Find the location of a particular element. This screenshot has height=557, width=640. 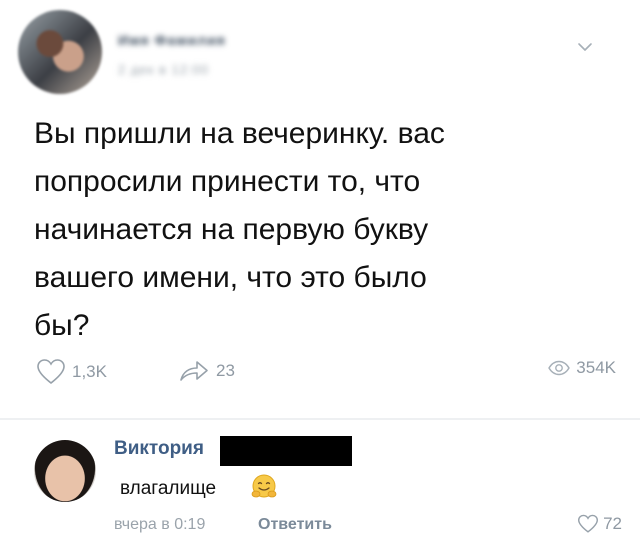

reply-button: Ответить is located at coordinates (295, 525).